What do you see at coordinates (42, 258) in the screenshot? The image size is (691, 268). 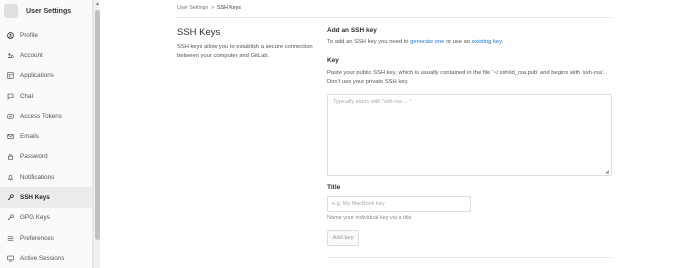 I see `sidebar-item-label: Active Sessions` at bounding box center [42, 258].